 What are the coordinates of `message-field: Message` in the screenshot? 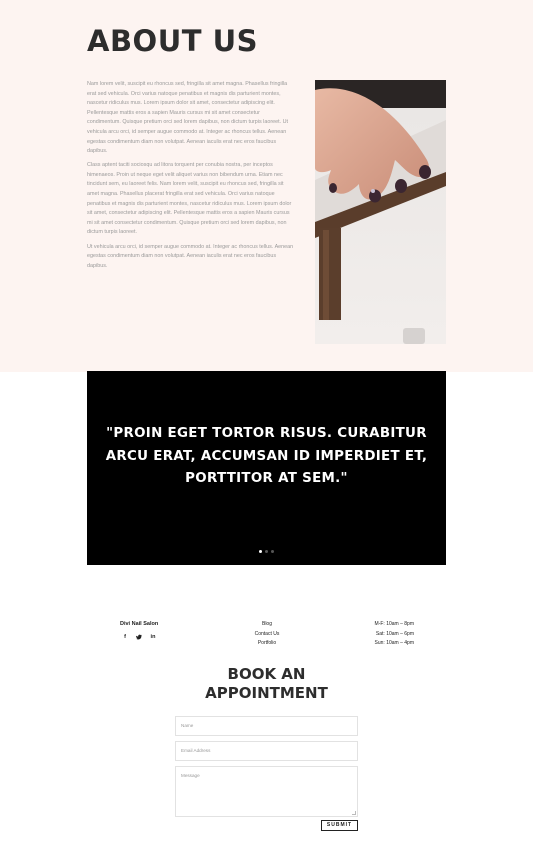 It's located at (266, 791).